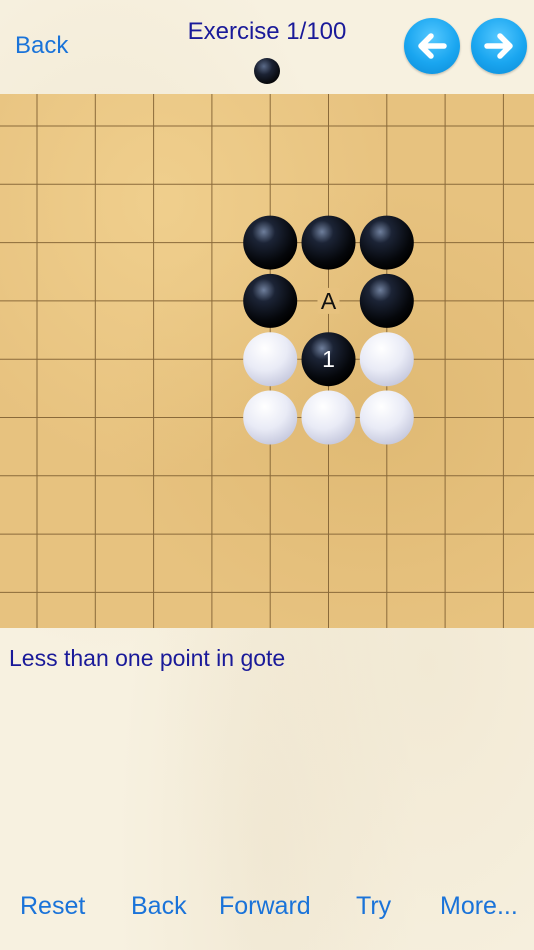  What do you see at coordinates (265, 906) in the screenshot?
I see `forward-button: Forward` at bounding box center [265, 906].